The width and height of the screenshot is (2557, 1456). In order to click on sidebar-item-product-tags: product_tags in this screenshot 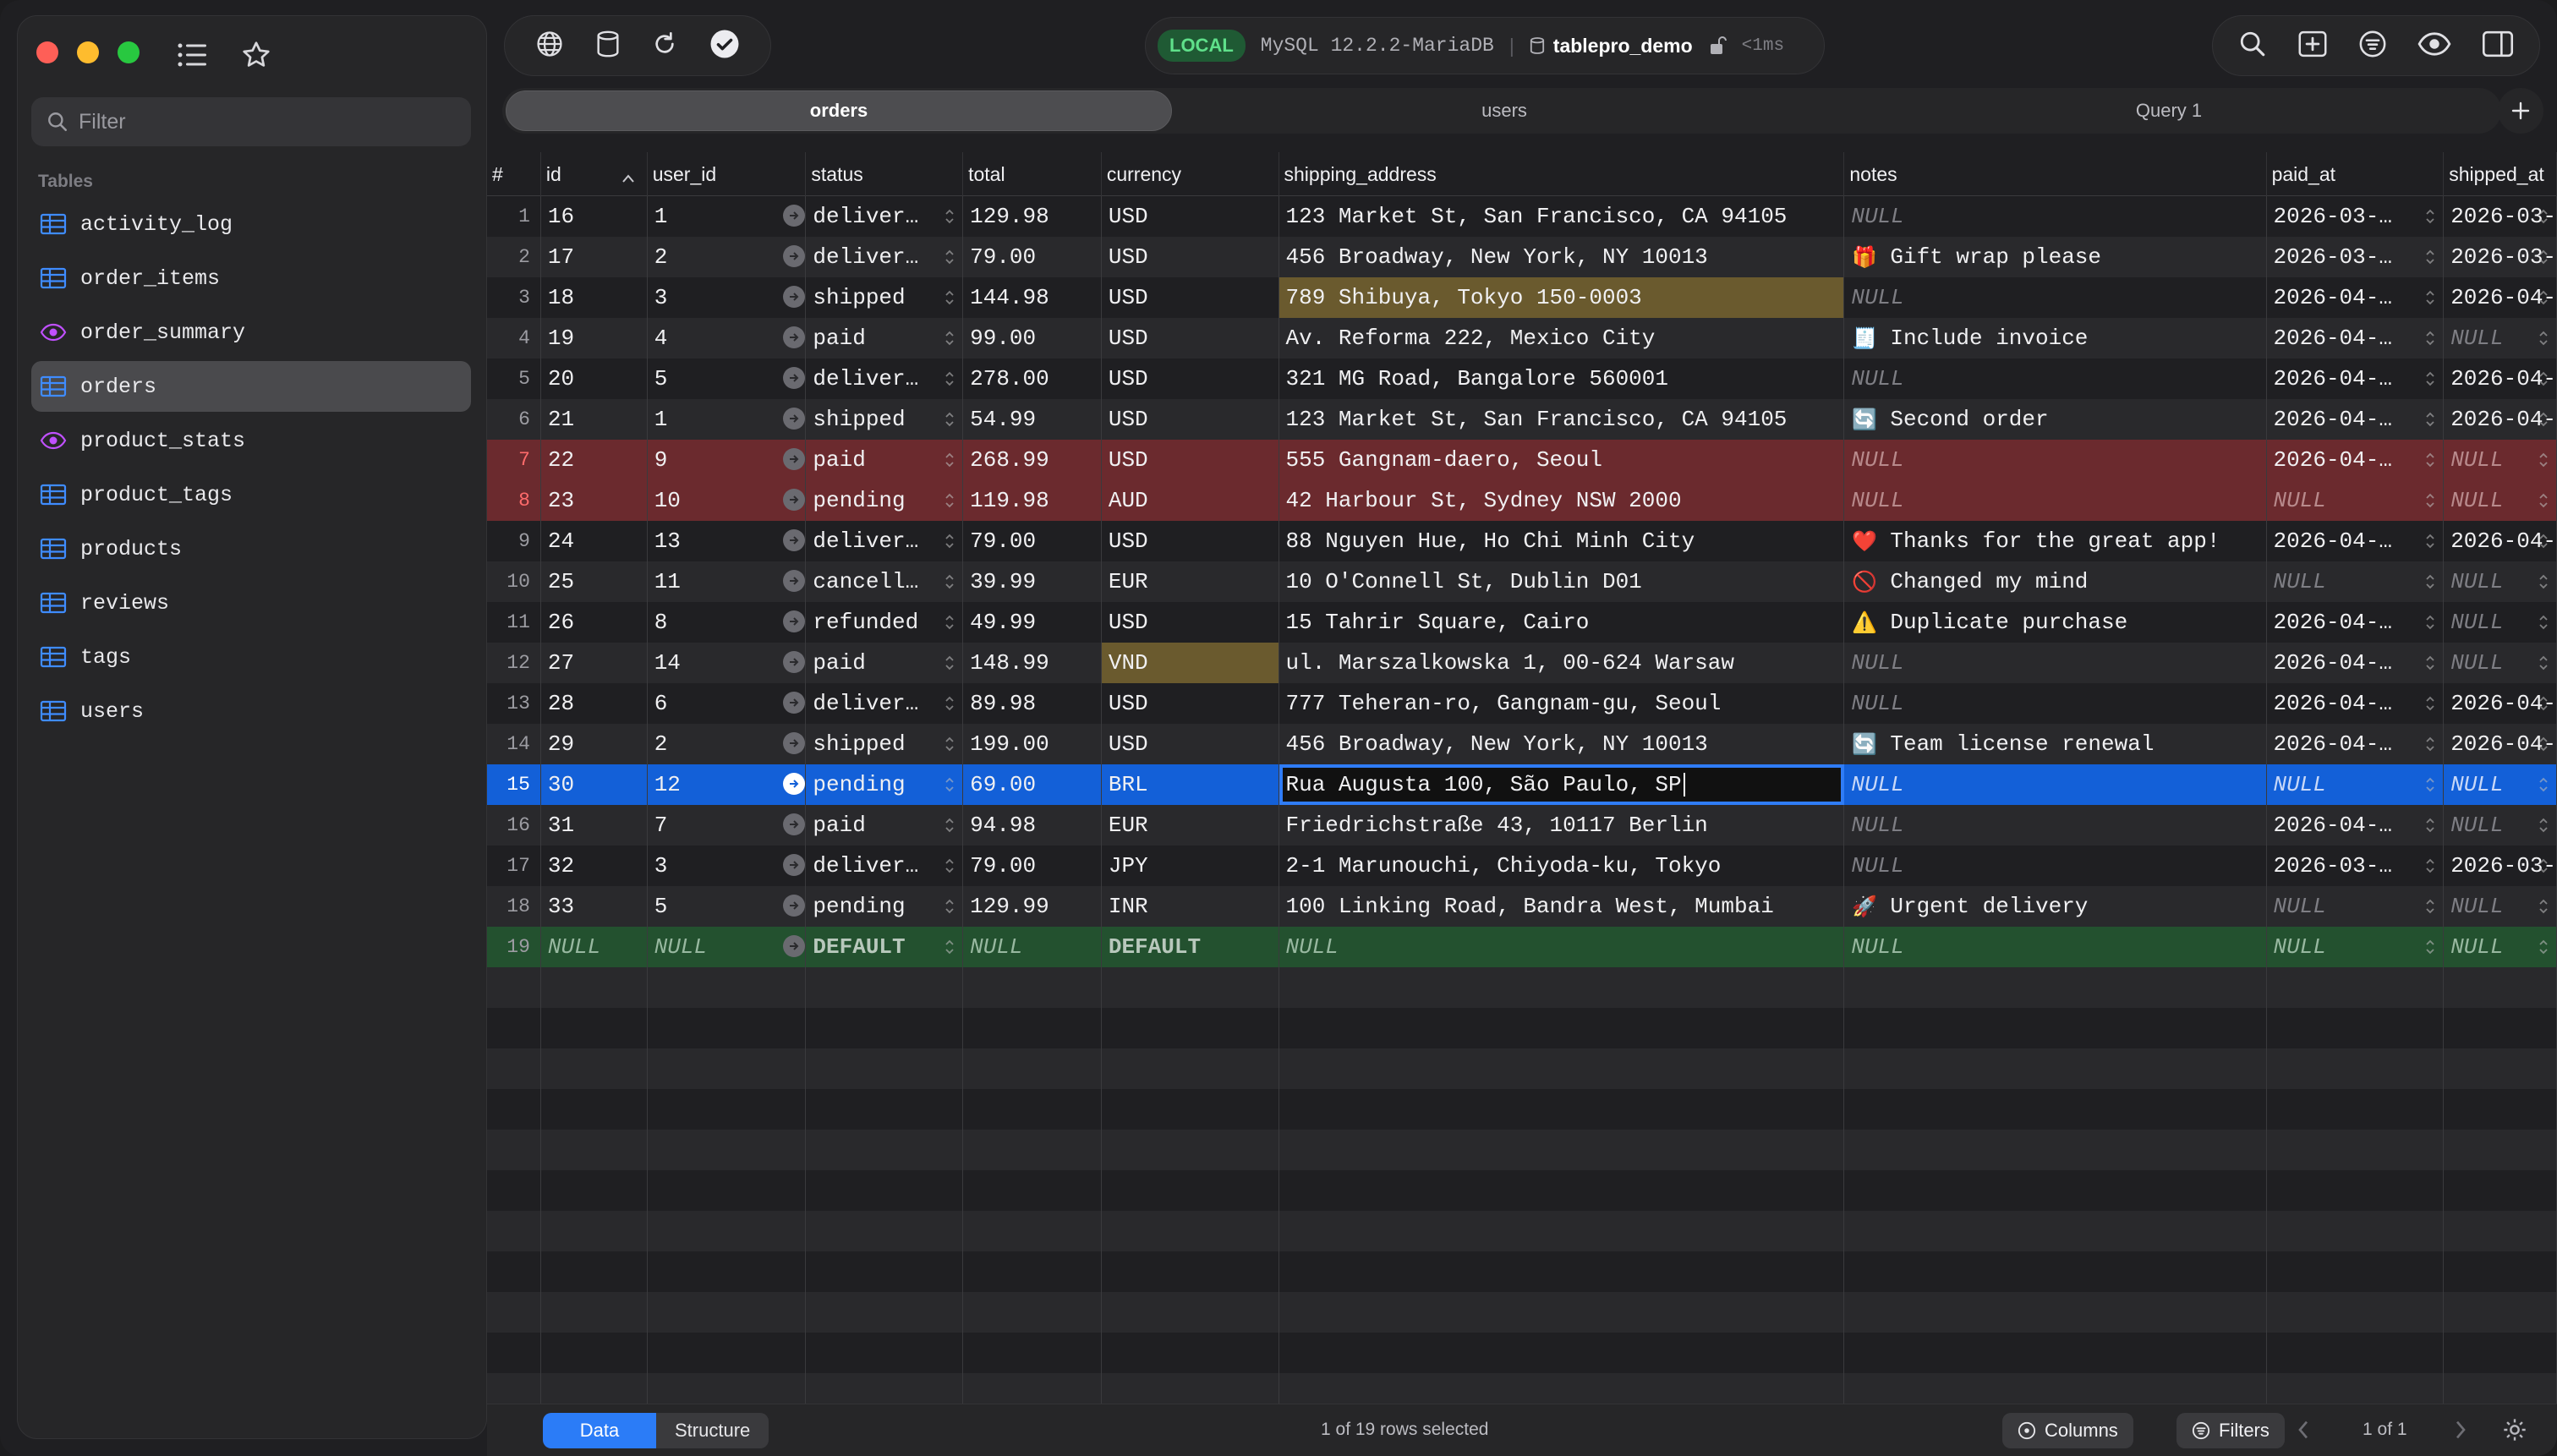, I will do `click(251, 495)`.